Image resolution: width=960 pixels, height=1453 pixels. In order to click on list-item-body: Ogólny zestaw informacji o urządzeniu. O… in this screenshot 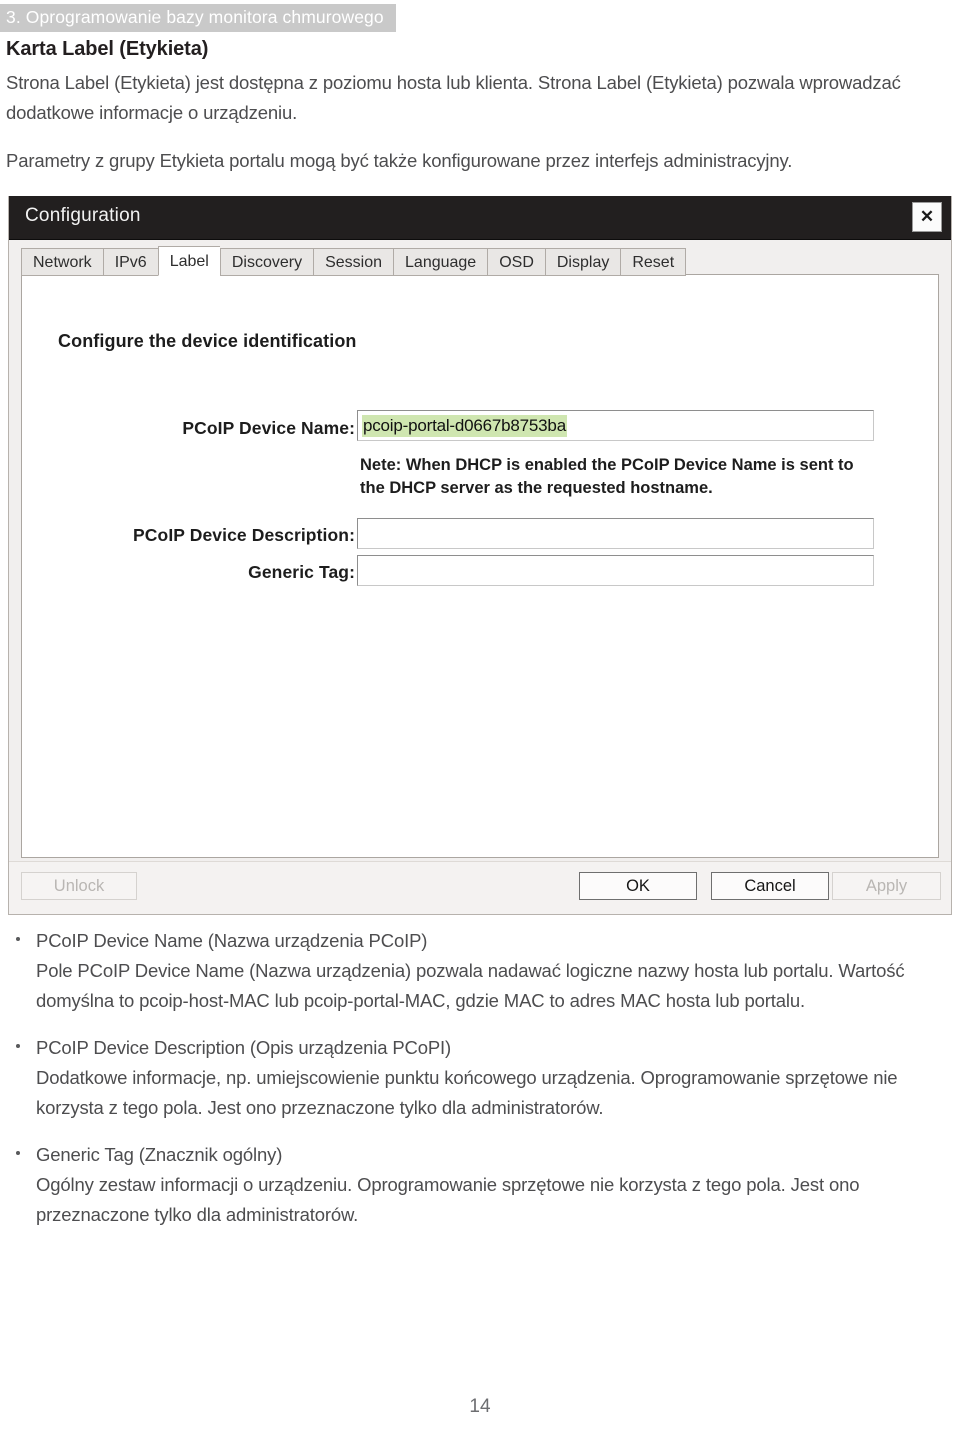, I will do `click(448, 1199)`.